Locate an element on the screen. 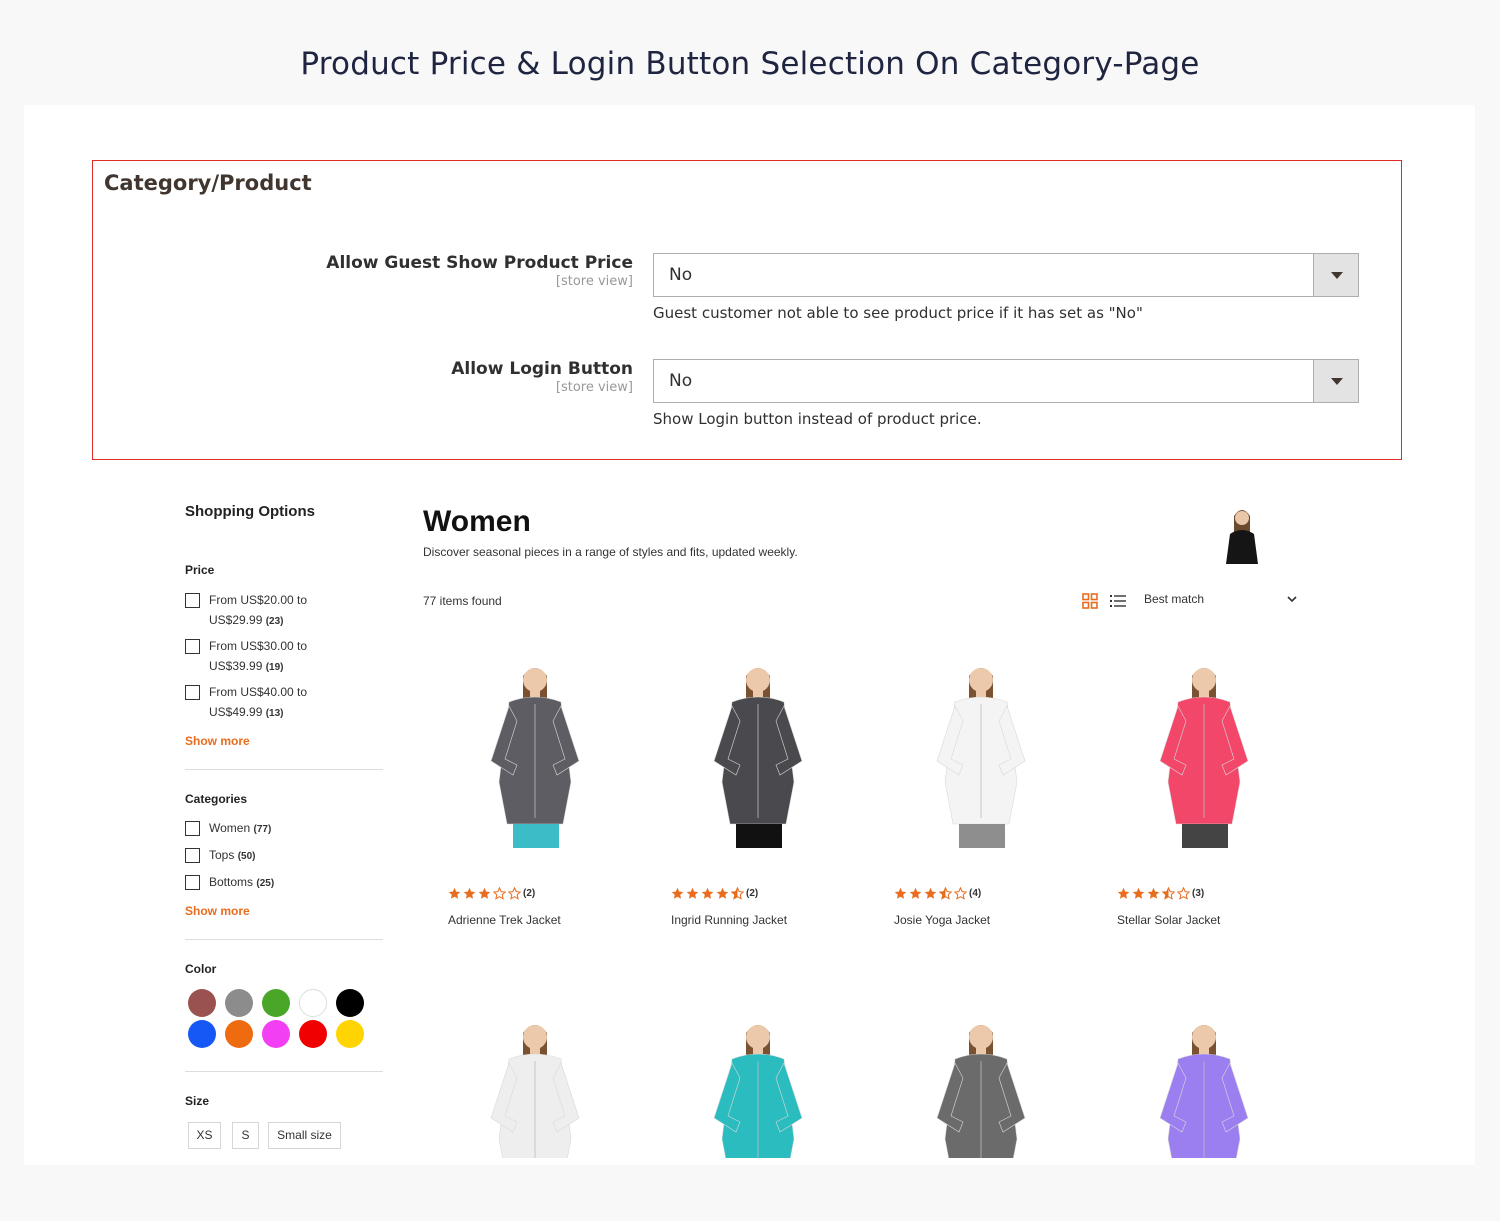 The image size is (1500, 1221). product-card: (2) Adrienne Trek Jacket is located at coordinates (535, 798).